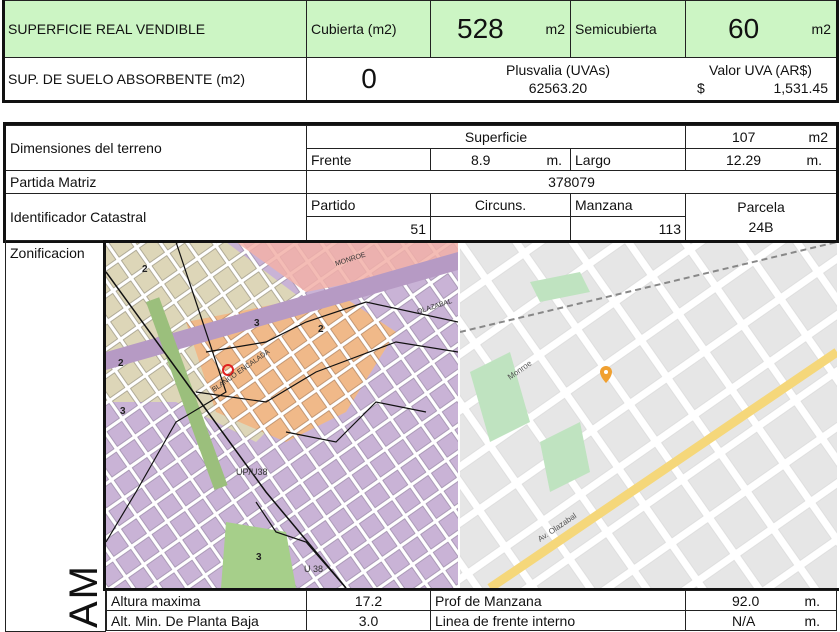  I want to click on map-label: U 38, so click(313, 569).